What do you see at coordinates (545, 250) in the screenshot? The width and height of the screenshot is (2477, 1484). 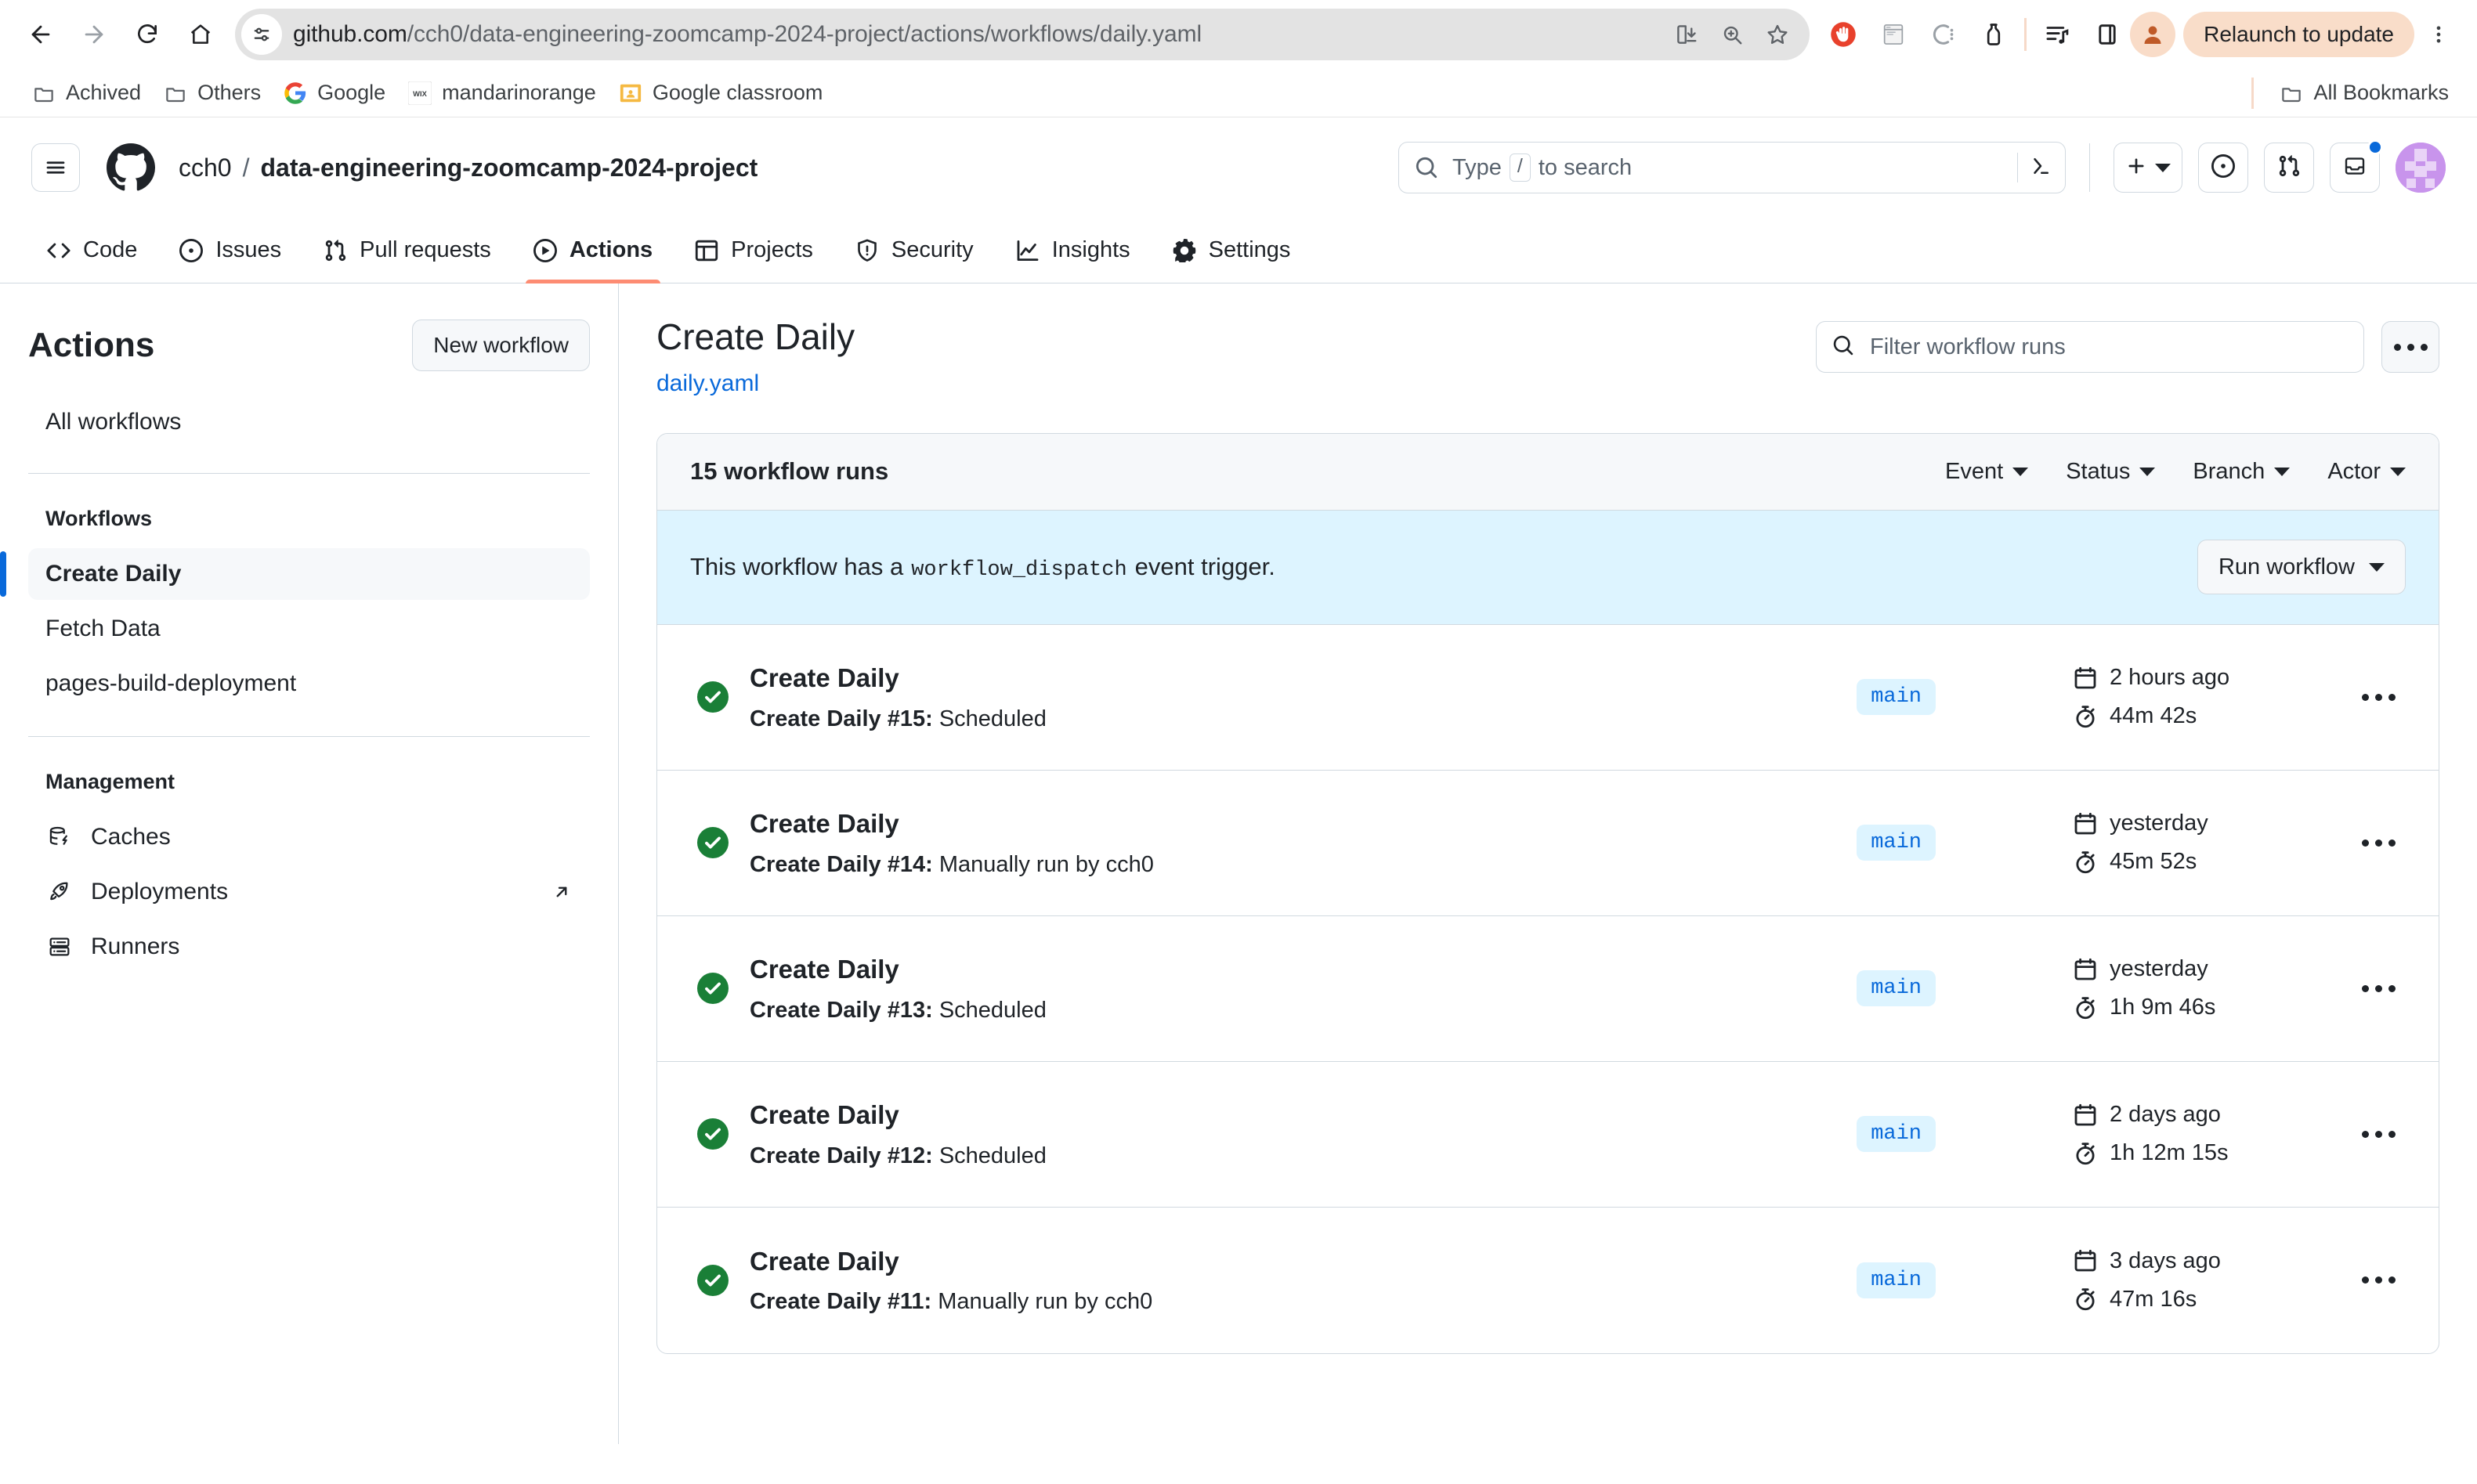 I see `play-icon` at bounding box center [545, 250].